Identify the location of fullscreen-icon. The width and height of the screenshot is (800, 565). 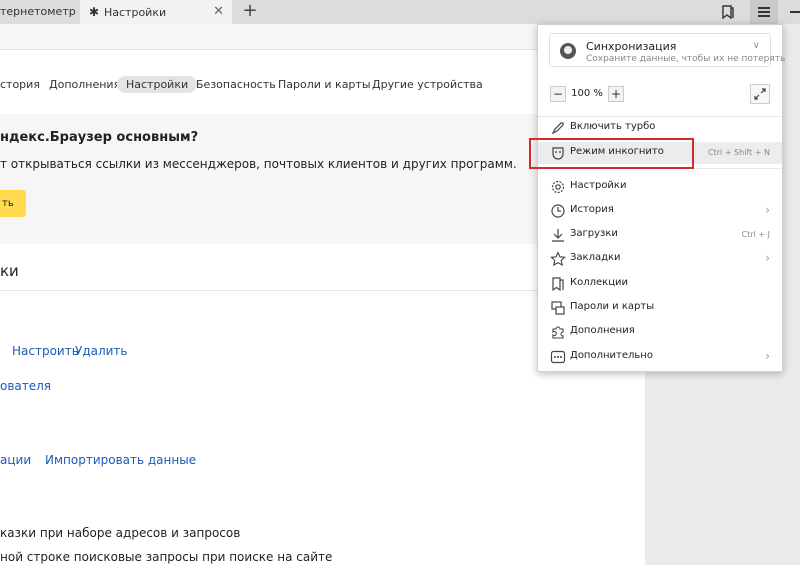
(760, 94).